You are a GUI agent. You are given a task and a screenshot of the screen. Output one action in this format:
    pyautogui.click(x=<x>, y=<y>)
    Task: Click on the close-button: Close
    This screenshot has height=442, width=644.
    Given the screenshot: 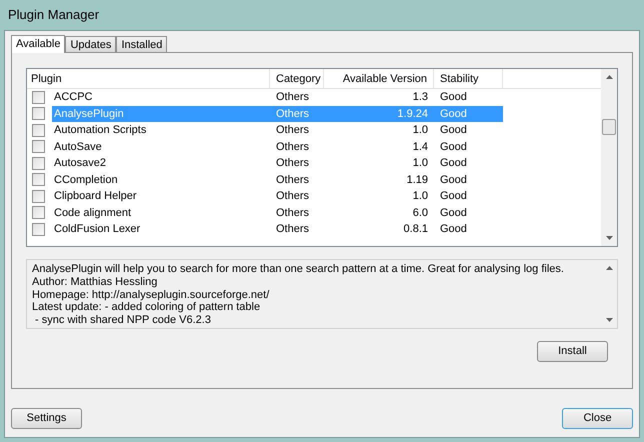 What is the action you would take?
    pyautogui.click(x=597, y=418)
    